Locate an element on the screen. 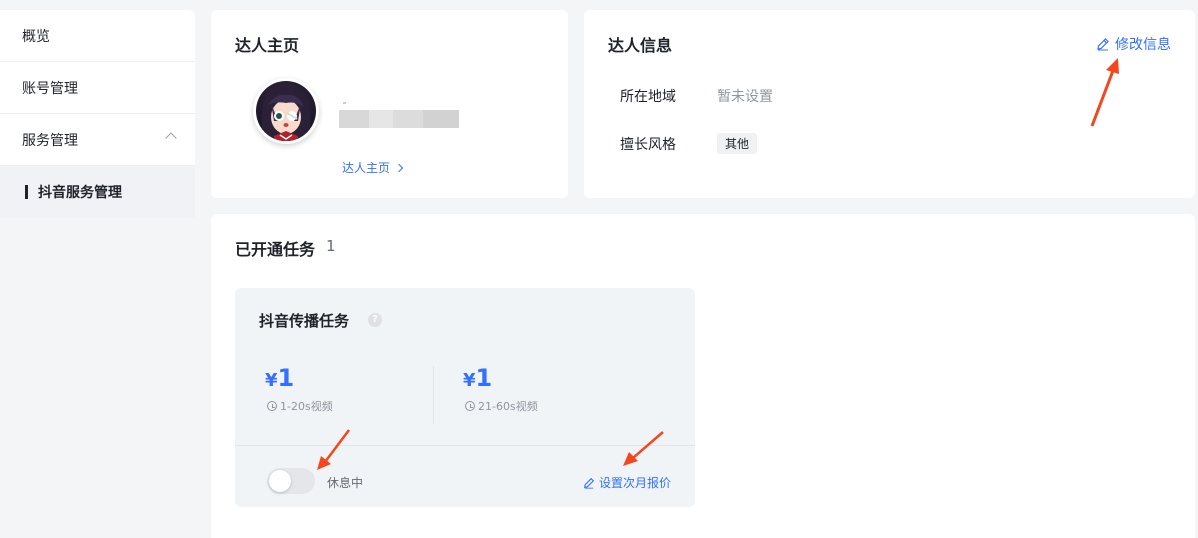 The height and width of the screenshot is (538, 1198). edit-info-button: 修改信息 is located at coordinates (1133, 44).